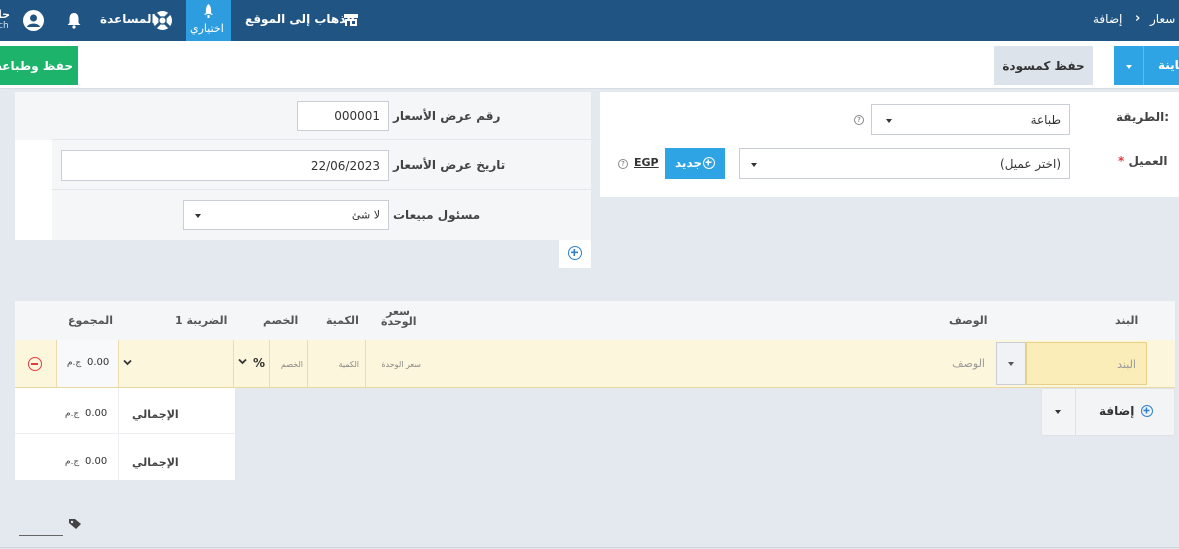  What do you see at coordinates (1134, 20) in the screenshot?
I see `breadcrumb: إضافة › سعار` at bounding box center [1134, 20].